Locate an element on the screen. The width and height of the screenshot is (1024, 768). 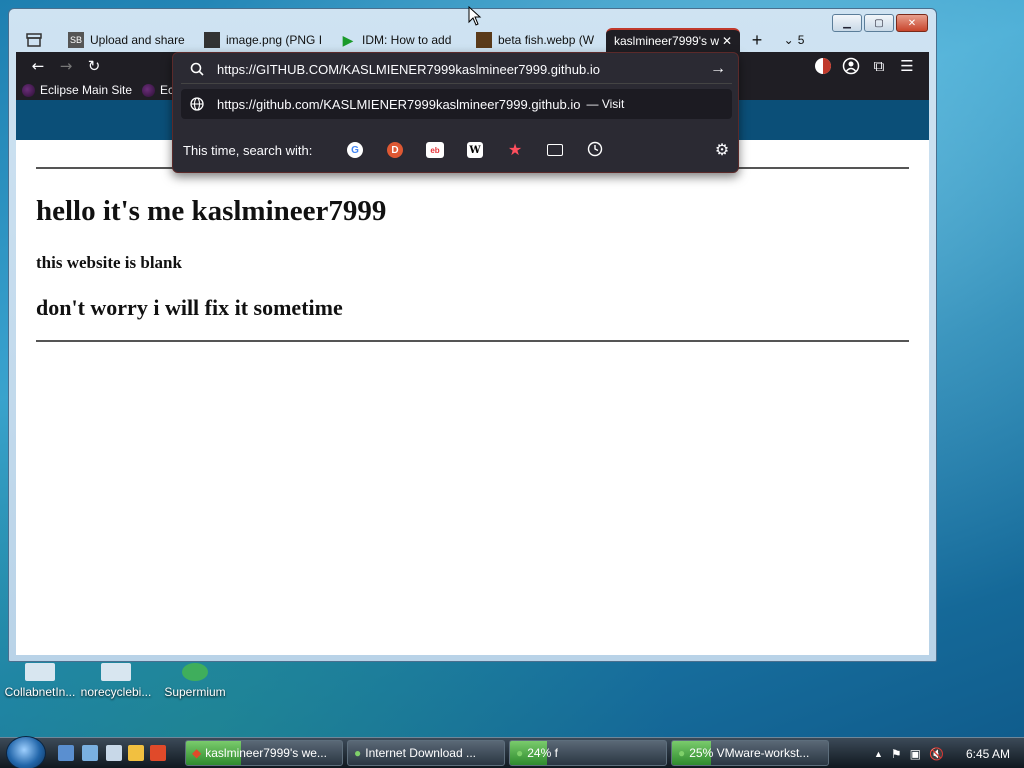
search-with-label: This time, search with: is located at coordinates (248, 150).